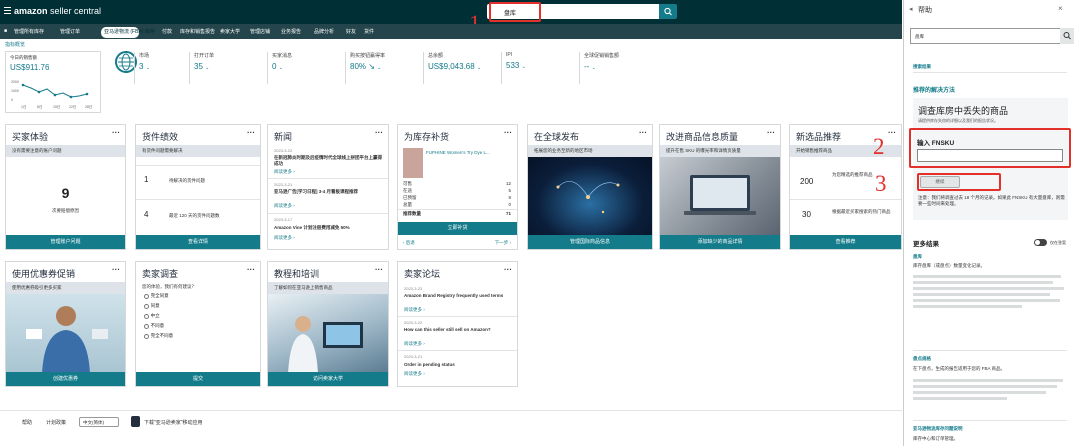 Image resolution: width=1074 pixels, height=446 pixels. Describe the element at coordinates (328, 334) in the screenshot. I see `training-image` at that location.